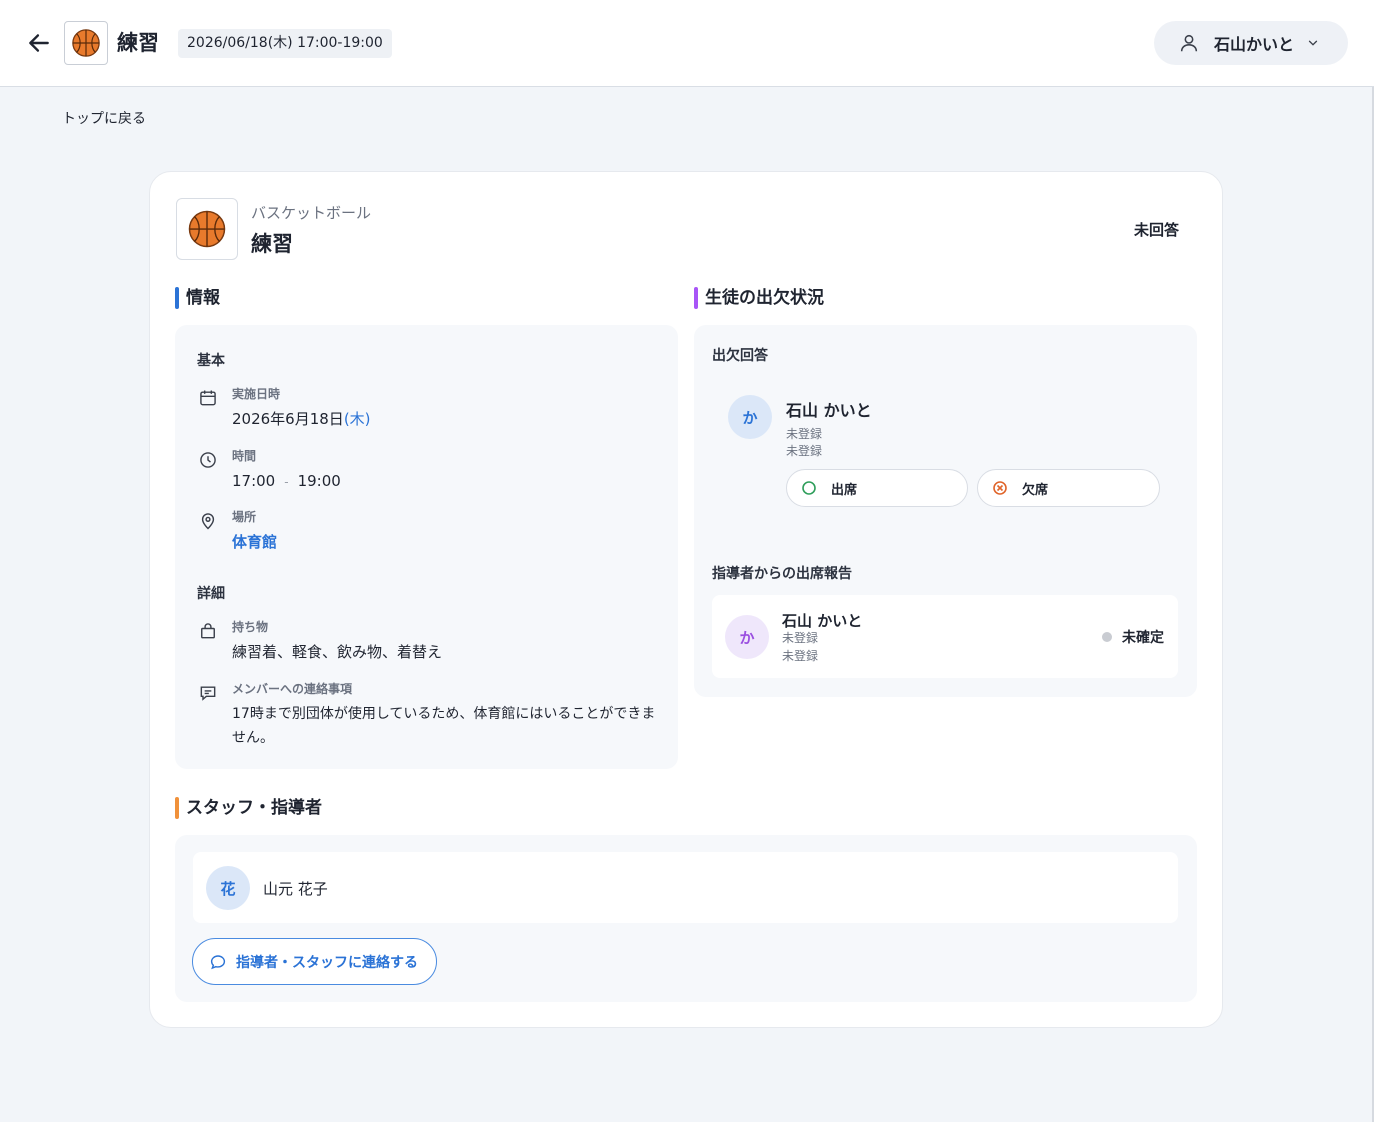  I want to click on user-name: 石山かいと, so click(1254, 44).